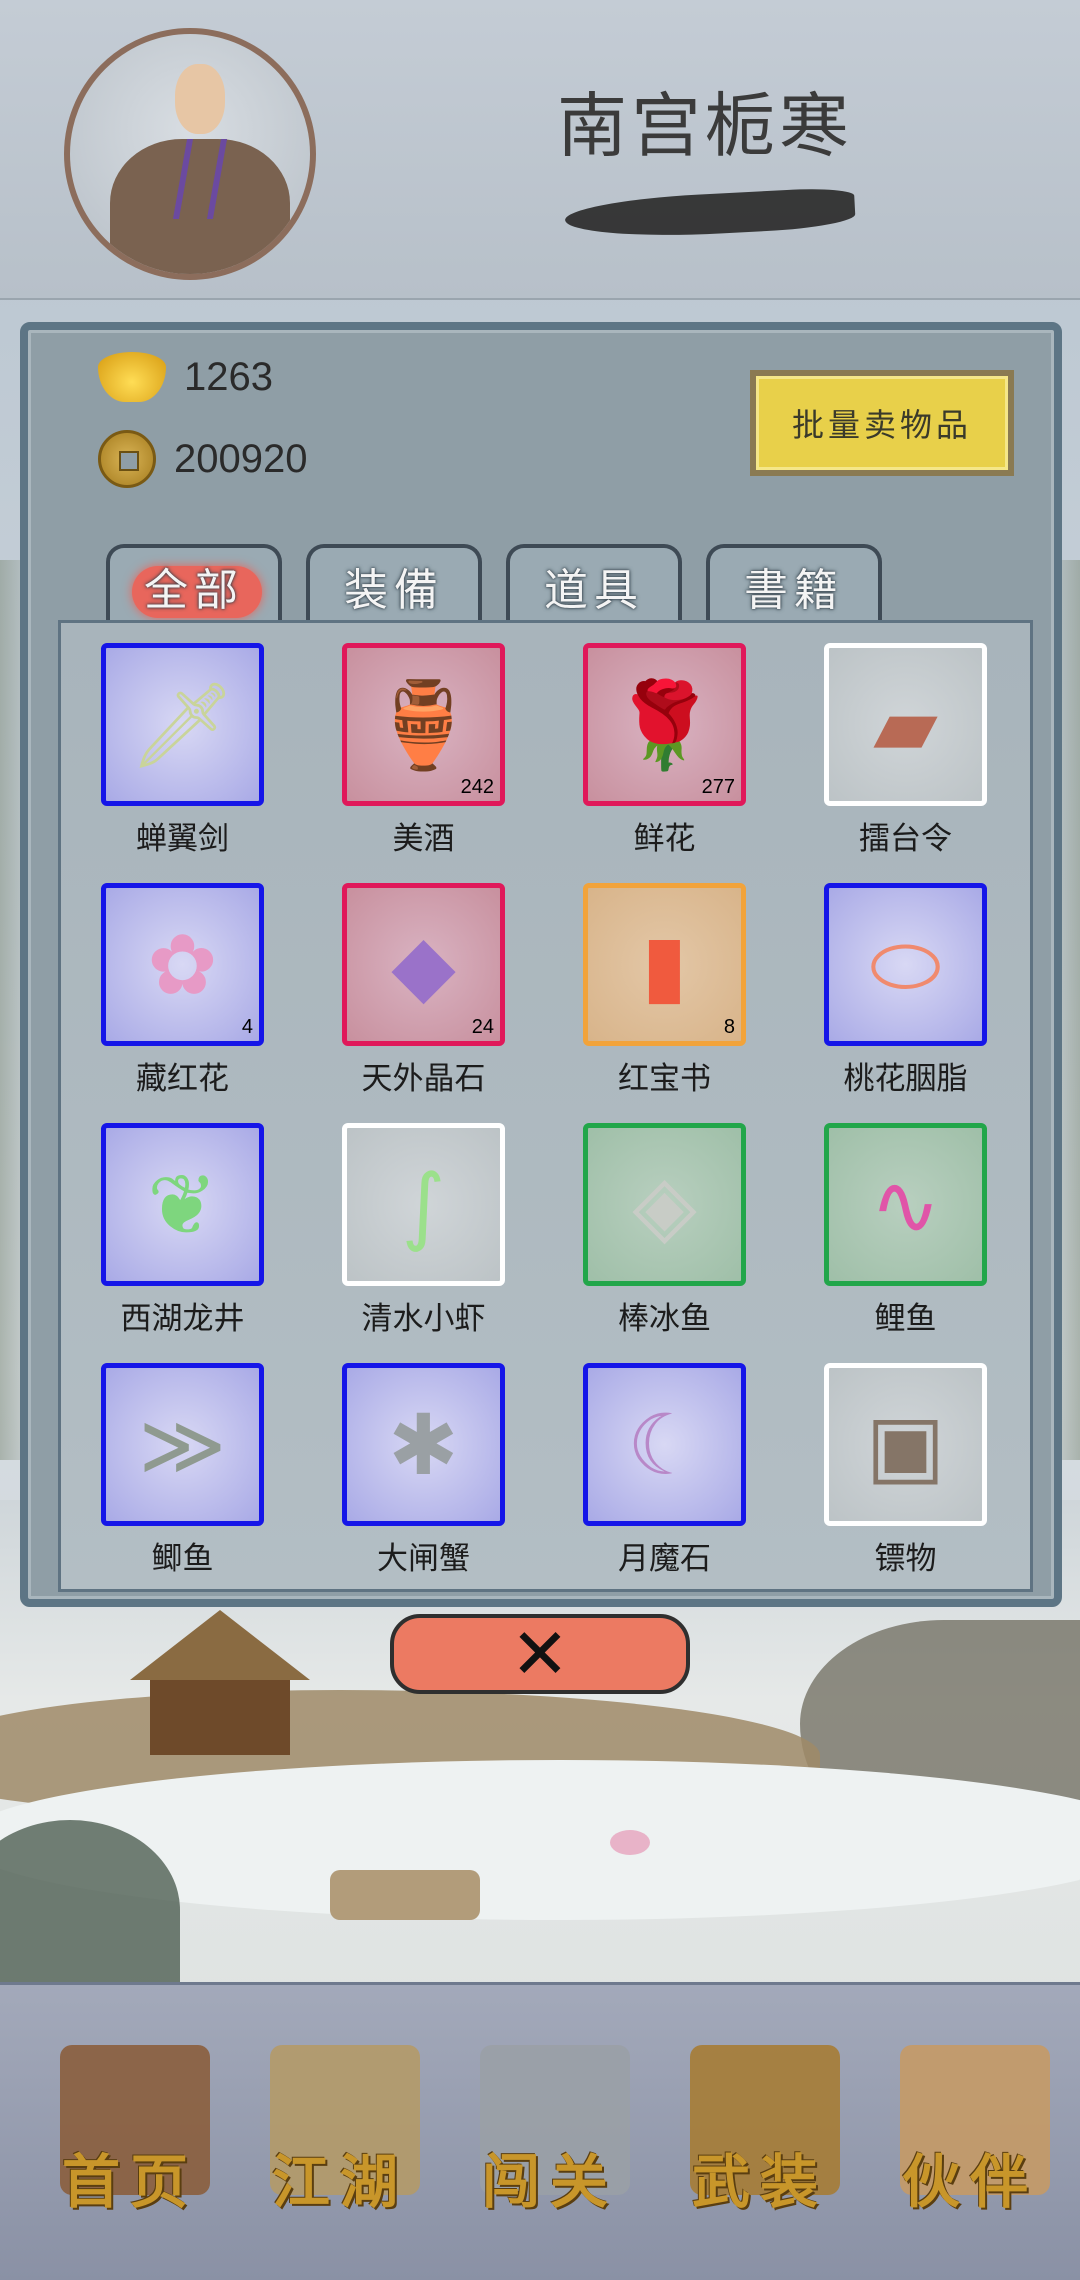  What do you see at coordinates (664, 1319) in the screenshot?
I see `item-name: 棒冰鱼` at bounding box center [664, 1319].